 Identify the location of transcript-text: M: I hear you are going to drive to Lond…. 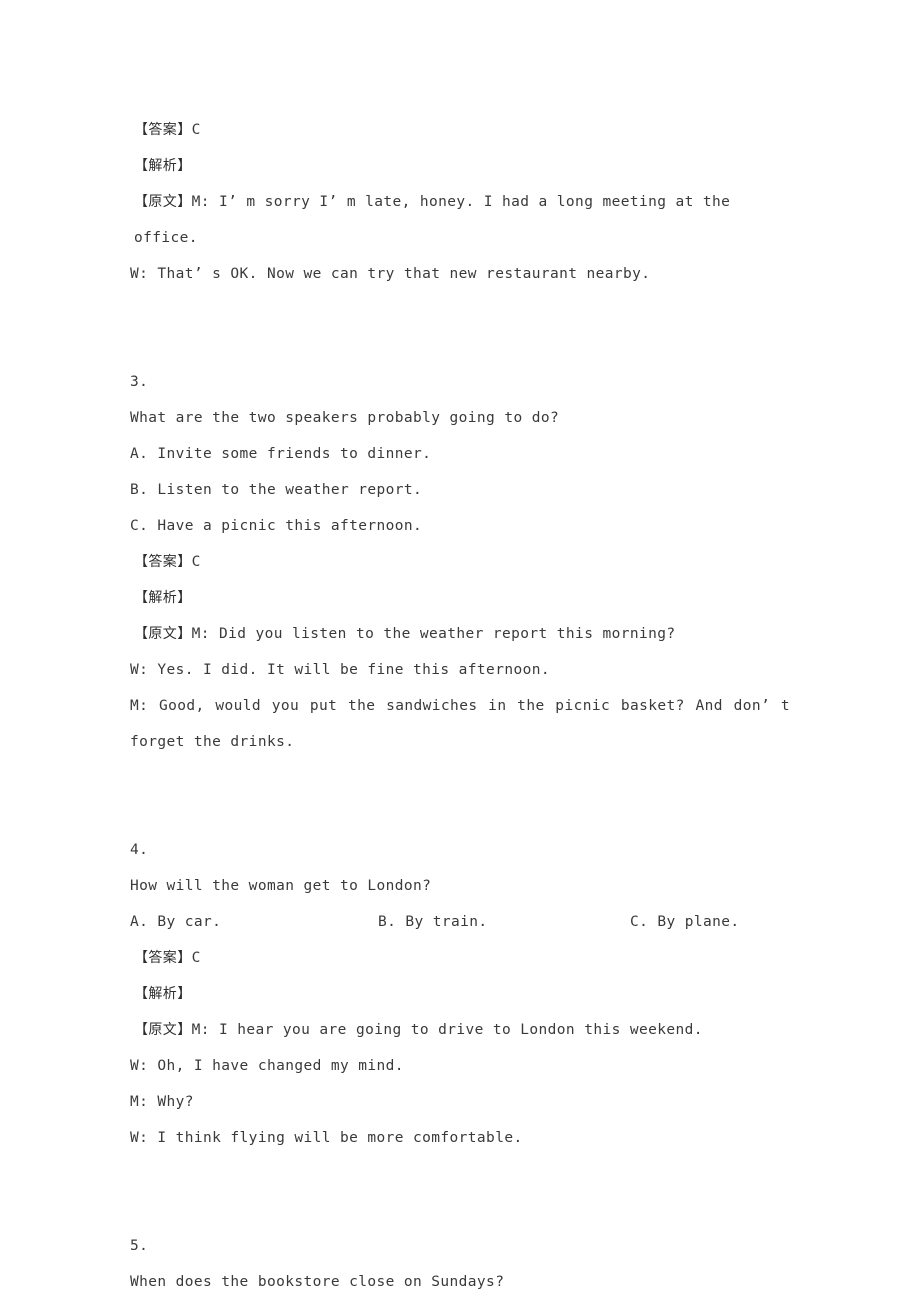
(447, 1030).